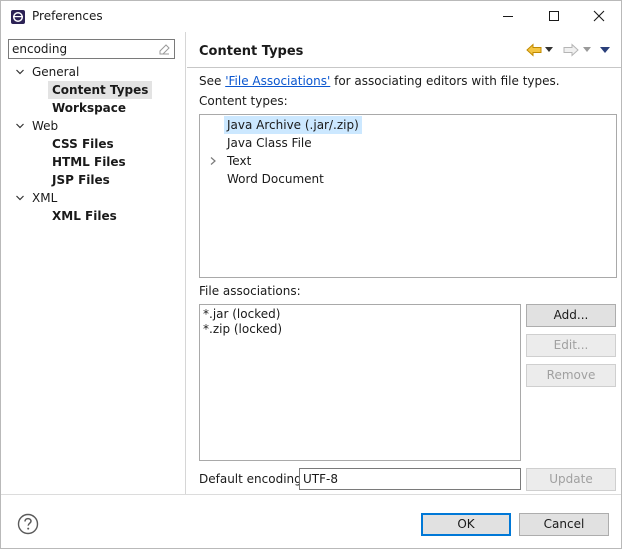 This screenshot has height=549, width=622. What do you see at coordinates (83, 144) in the screenshot?
I see `tree-item-label: CSS Files` at bounding box center [83, 144].